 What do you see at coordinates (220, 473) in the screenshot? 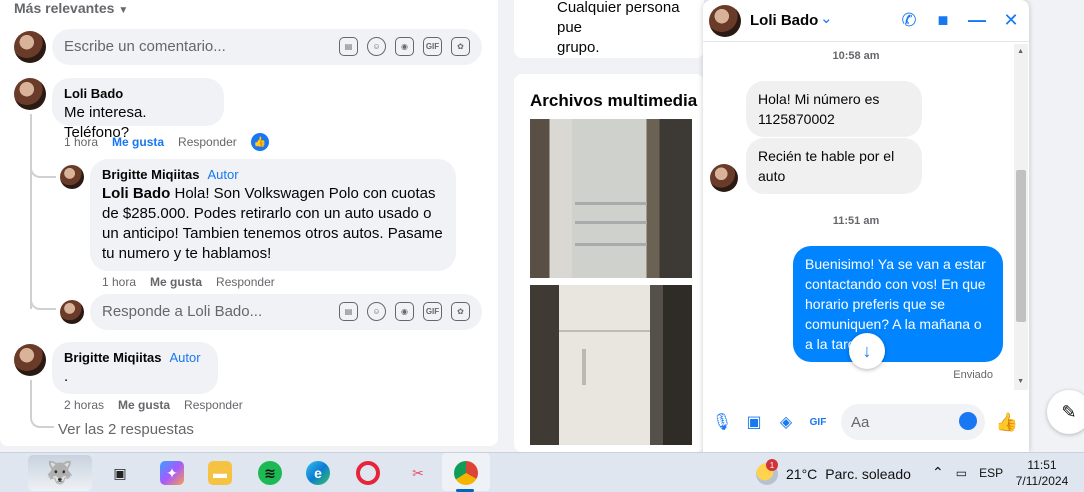
I see `file-explorer-icon: ▬` at bounding box center [220, 473].